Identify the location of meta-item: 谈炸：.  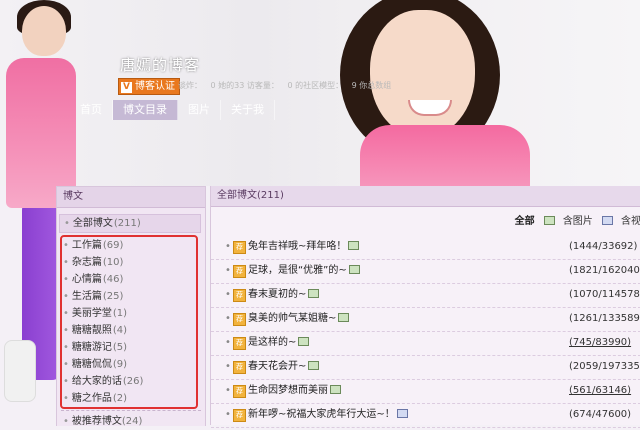
(190, 85).